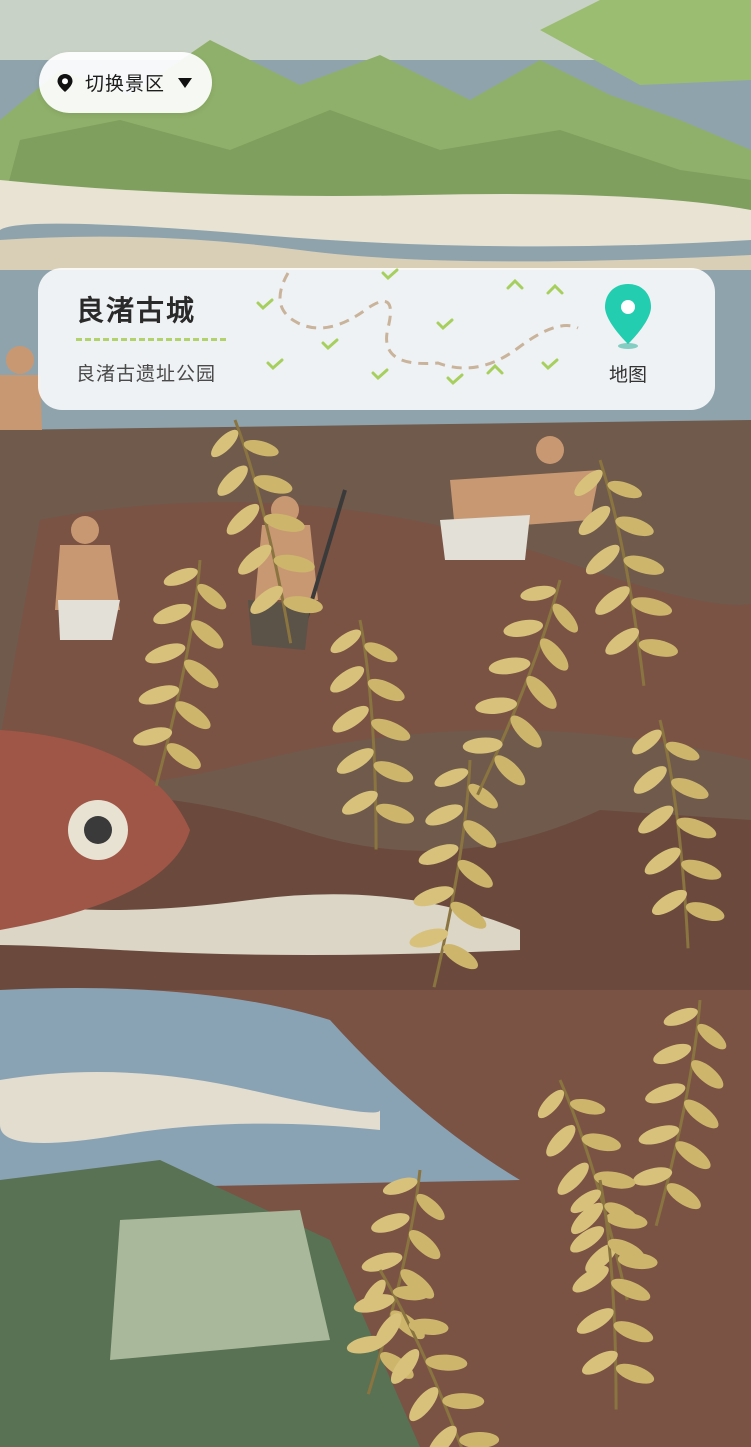 Image resolution: width=751 pixels, height=1447 pixels. I want to click on scenic-info-card: 良渚古城 良渚古遗址公园 地图, so click(376, 339).